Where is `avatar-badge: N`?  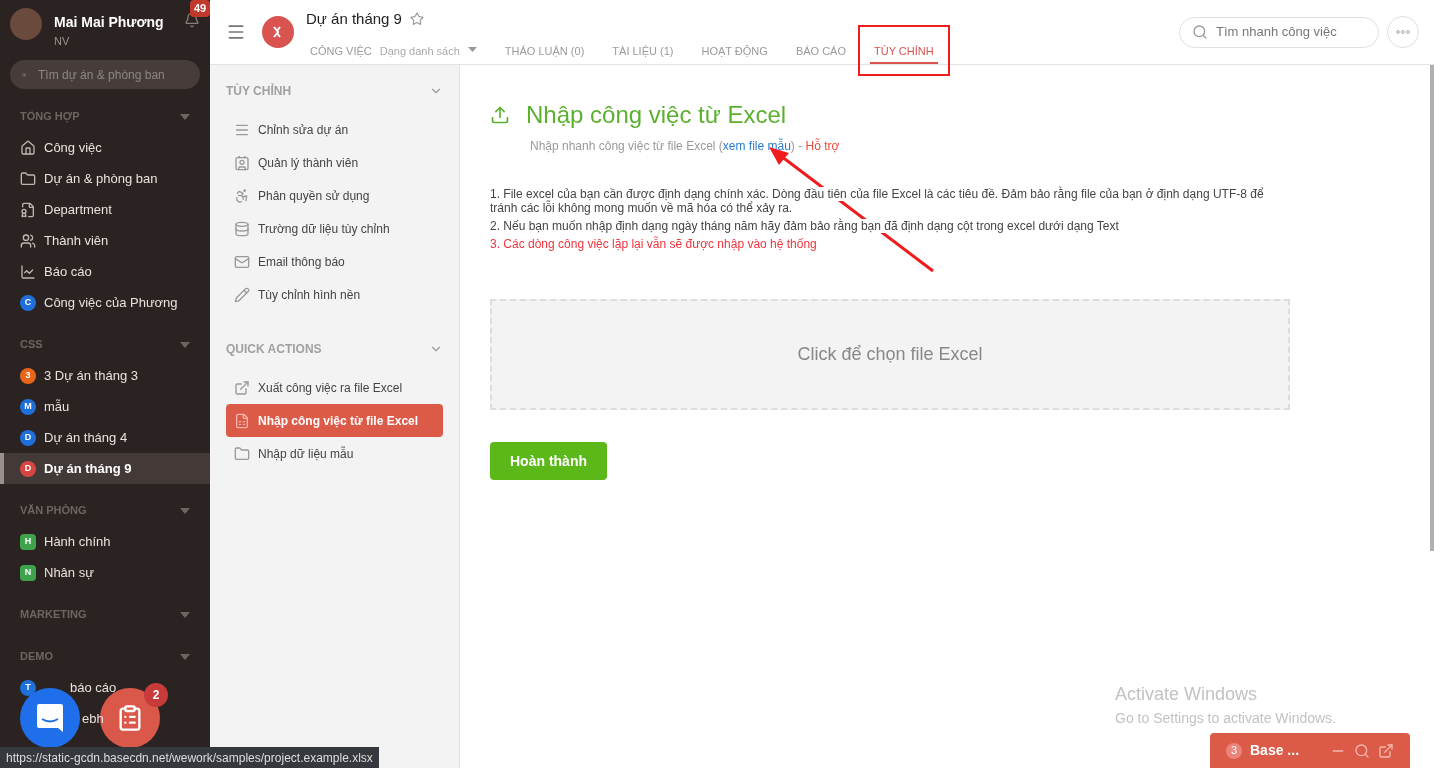
avatar-badge: N is located at coordinates (28, 572).